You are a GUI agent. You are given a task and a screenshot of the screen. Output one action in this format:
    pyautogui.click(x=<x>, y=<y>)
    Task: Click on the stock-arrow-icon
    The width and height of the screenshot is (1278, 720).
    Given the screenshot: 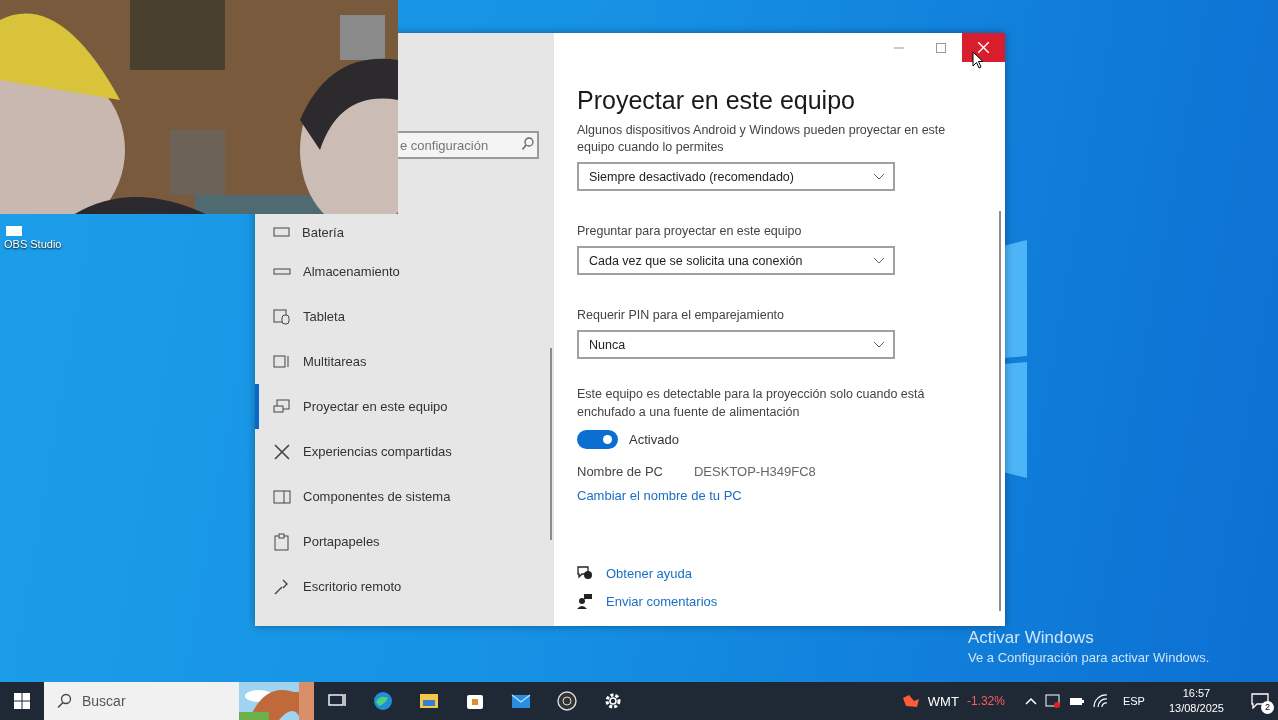 What is the action you would take?
    pyautogui.click(x=910, y=701)
    